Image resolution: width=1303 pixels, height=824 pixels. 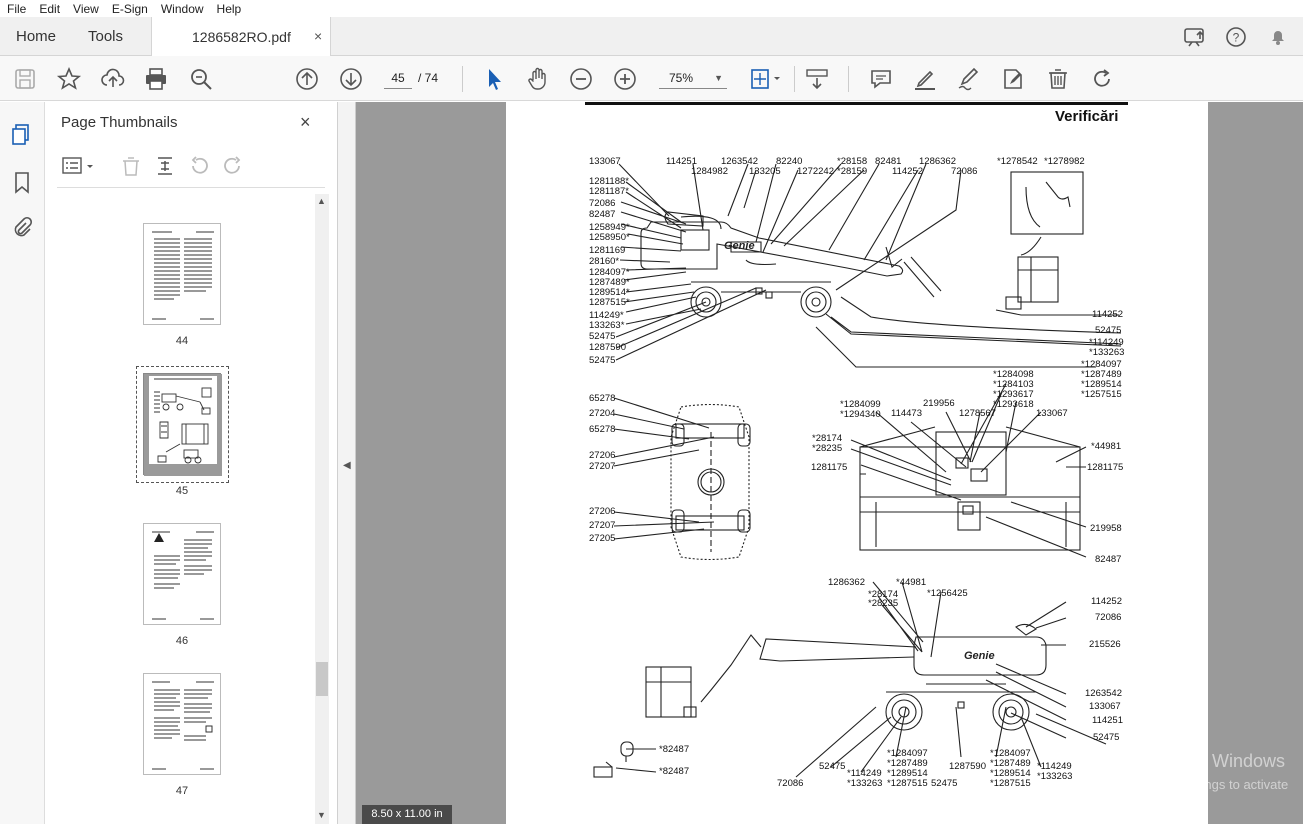 What do you see at coordinates (1195, 37) in the screenshot?
I see `share-screen-icon` at bounding box center [1195, 37].